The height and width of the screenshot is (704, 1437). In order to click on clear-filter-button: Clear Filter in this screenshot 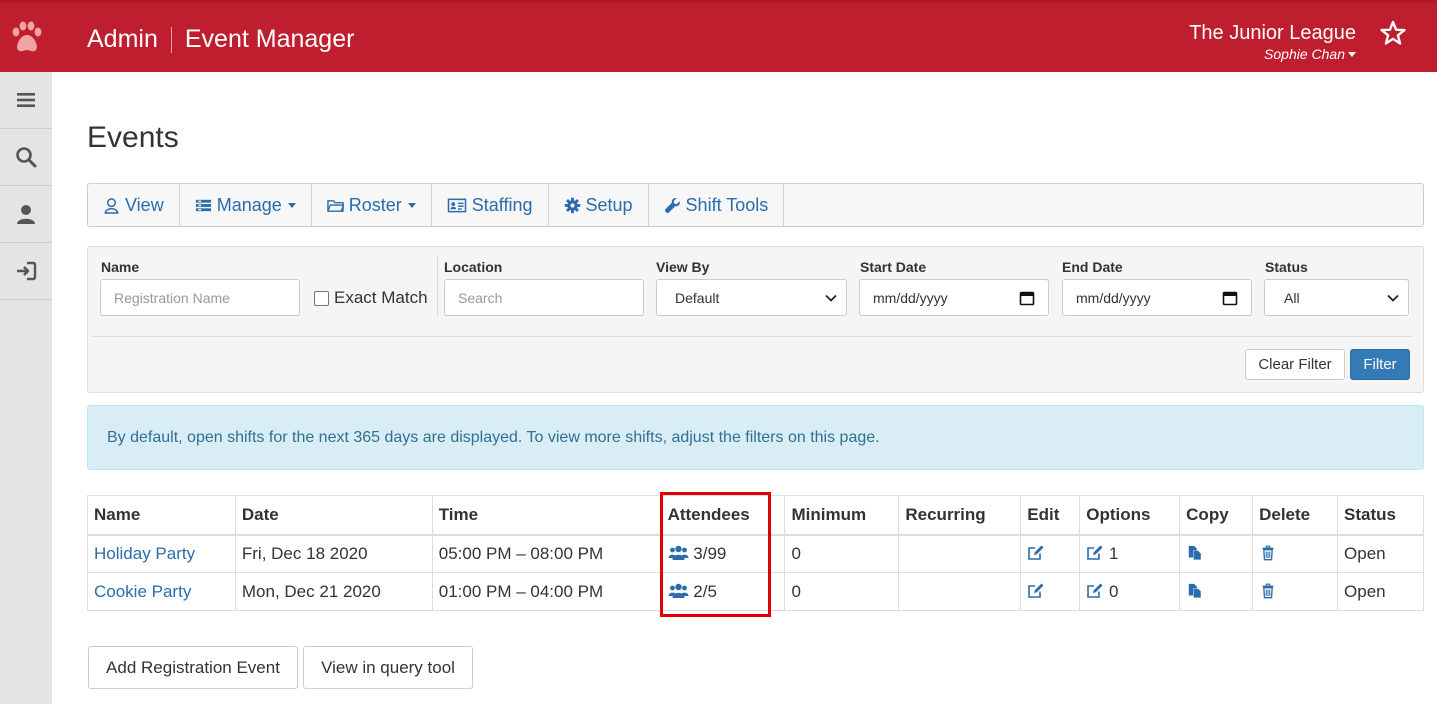, I will do `click(1295, 364)`.